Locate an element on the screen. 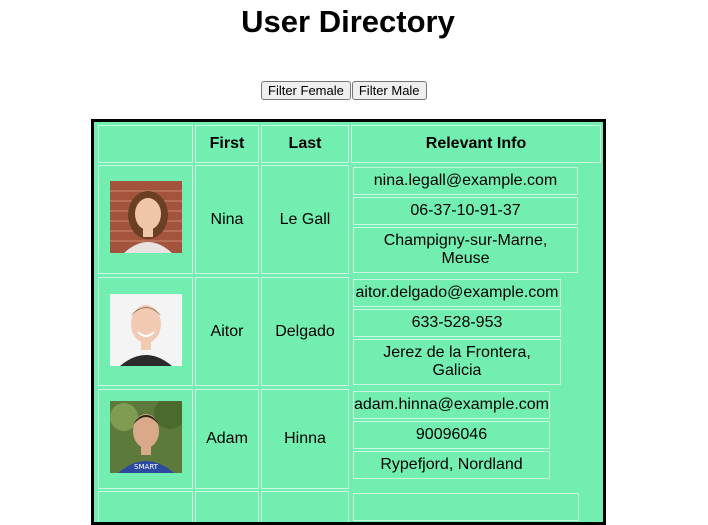  phone-text: 06-37-10-91-37 is located at coordinates (465, 211).